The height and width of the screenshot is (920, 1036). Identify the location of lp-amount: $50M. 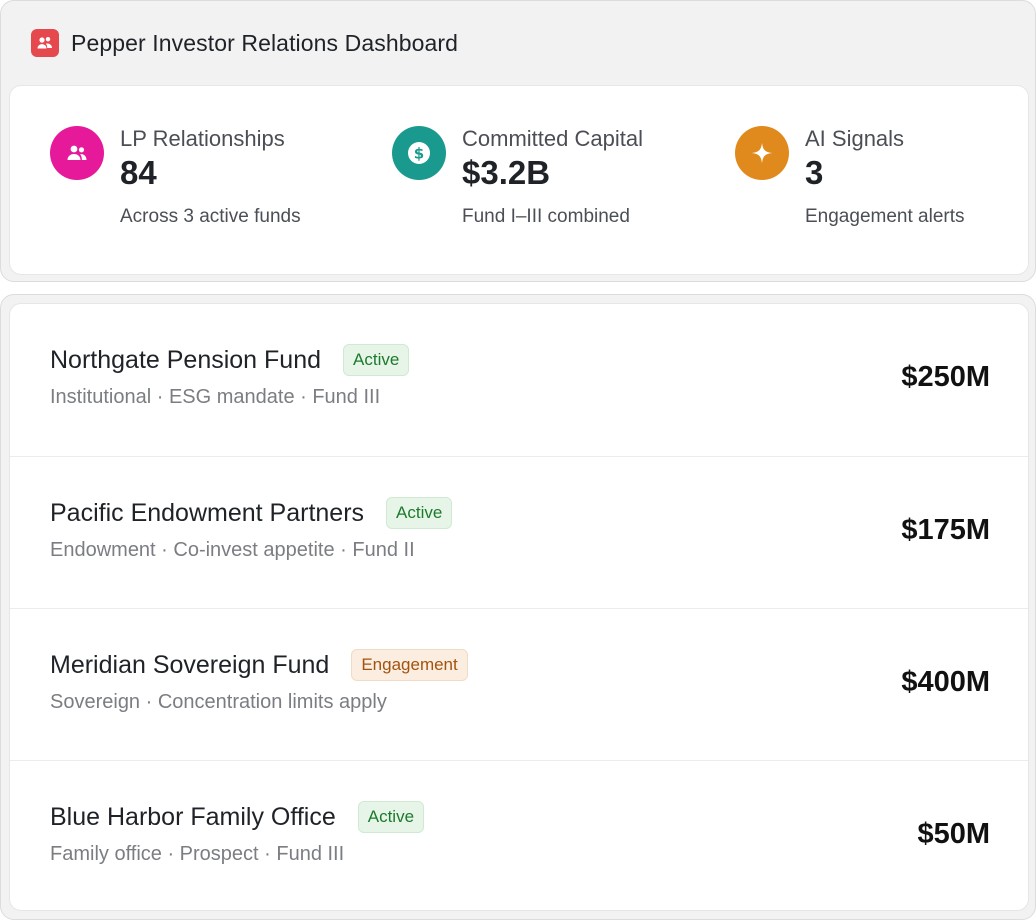
(953, 834).